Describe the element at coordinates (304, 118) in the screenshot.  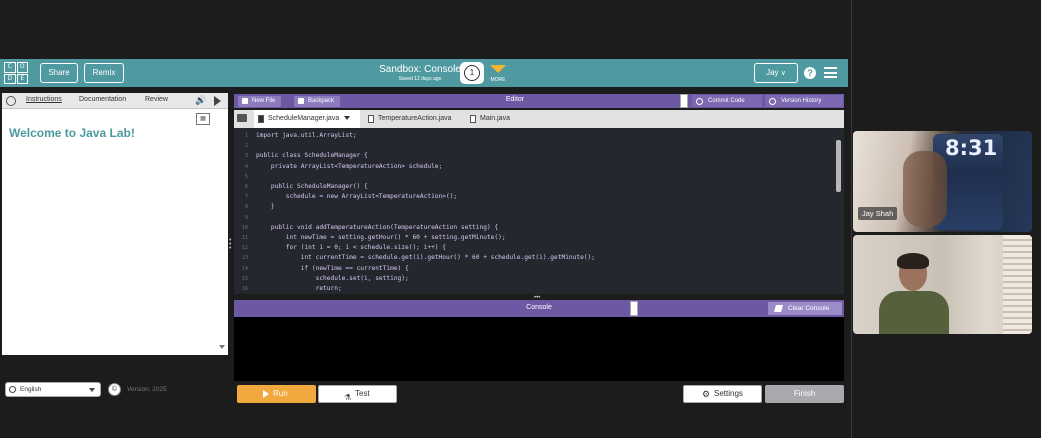
I see `file-tab-label: ScheduleManager.java` at that location.